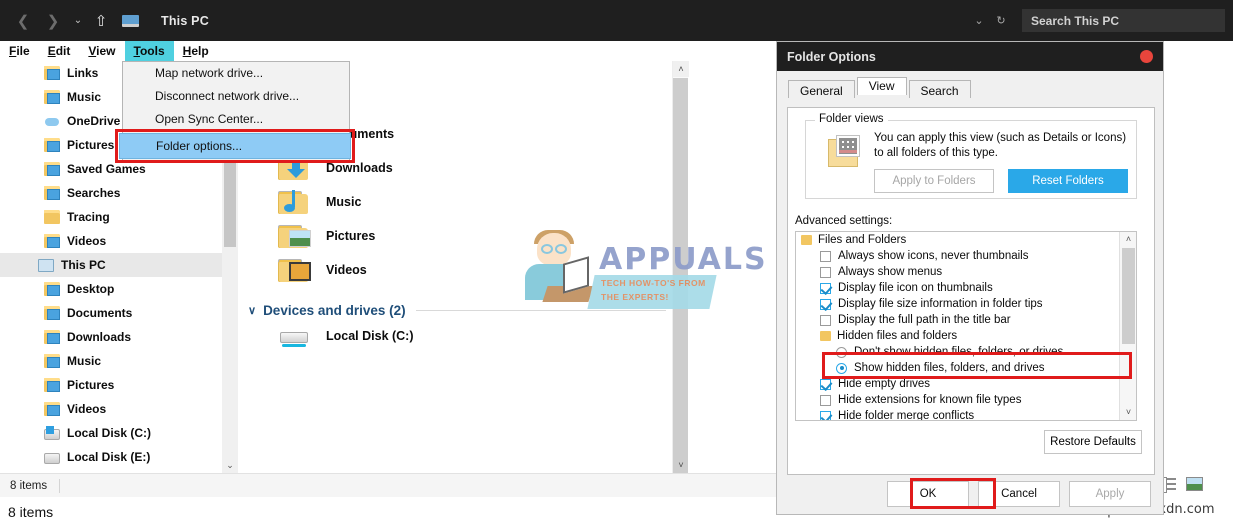 This screenshot has width=1233, height=526. I want to click on folder-downloads-icon, so click(52, 337).